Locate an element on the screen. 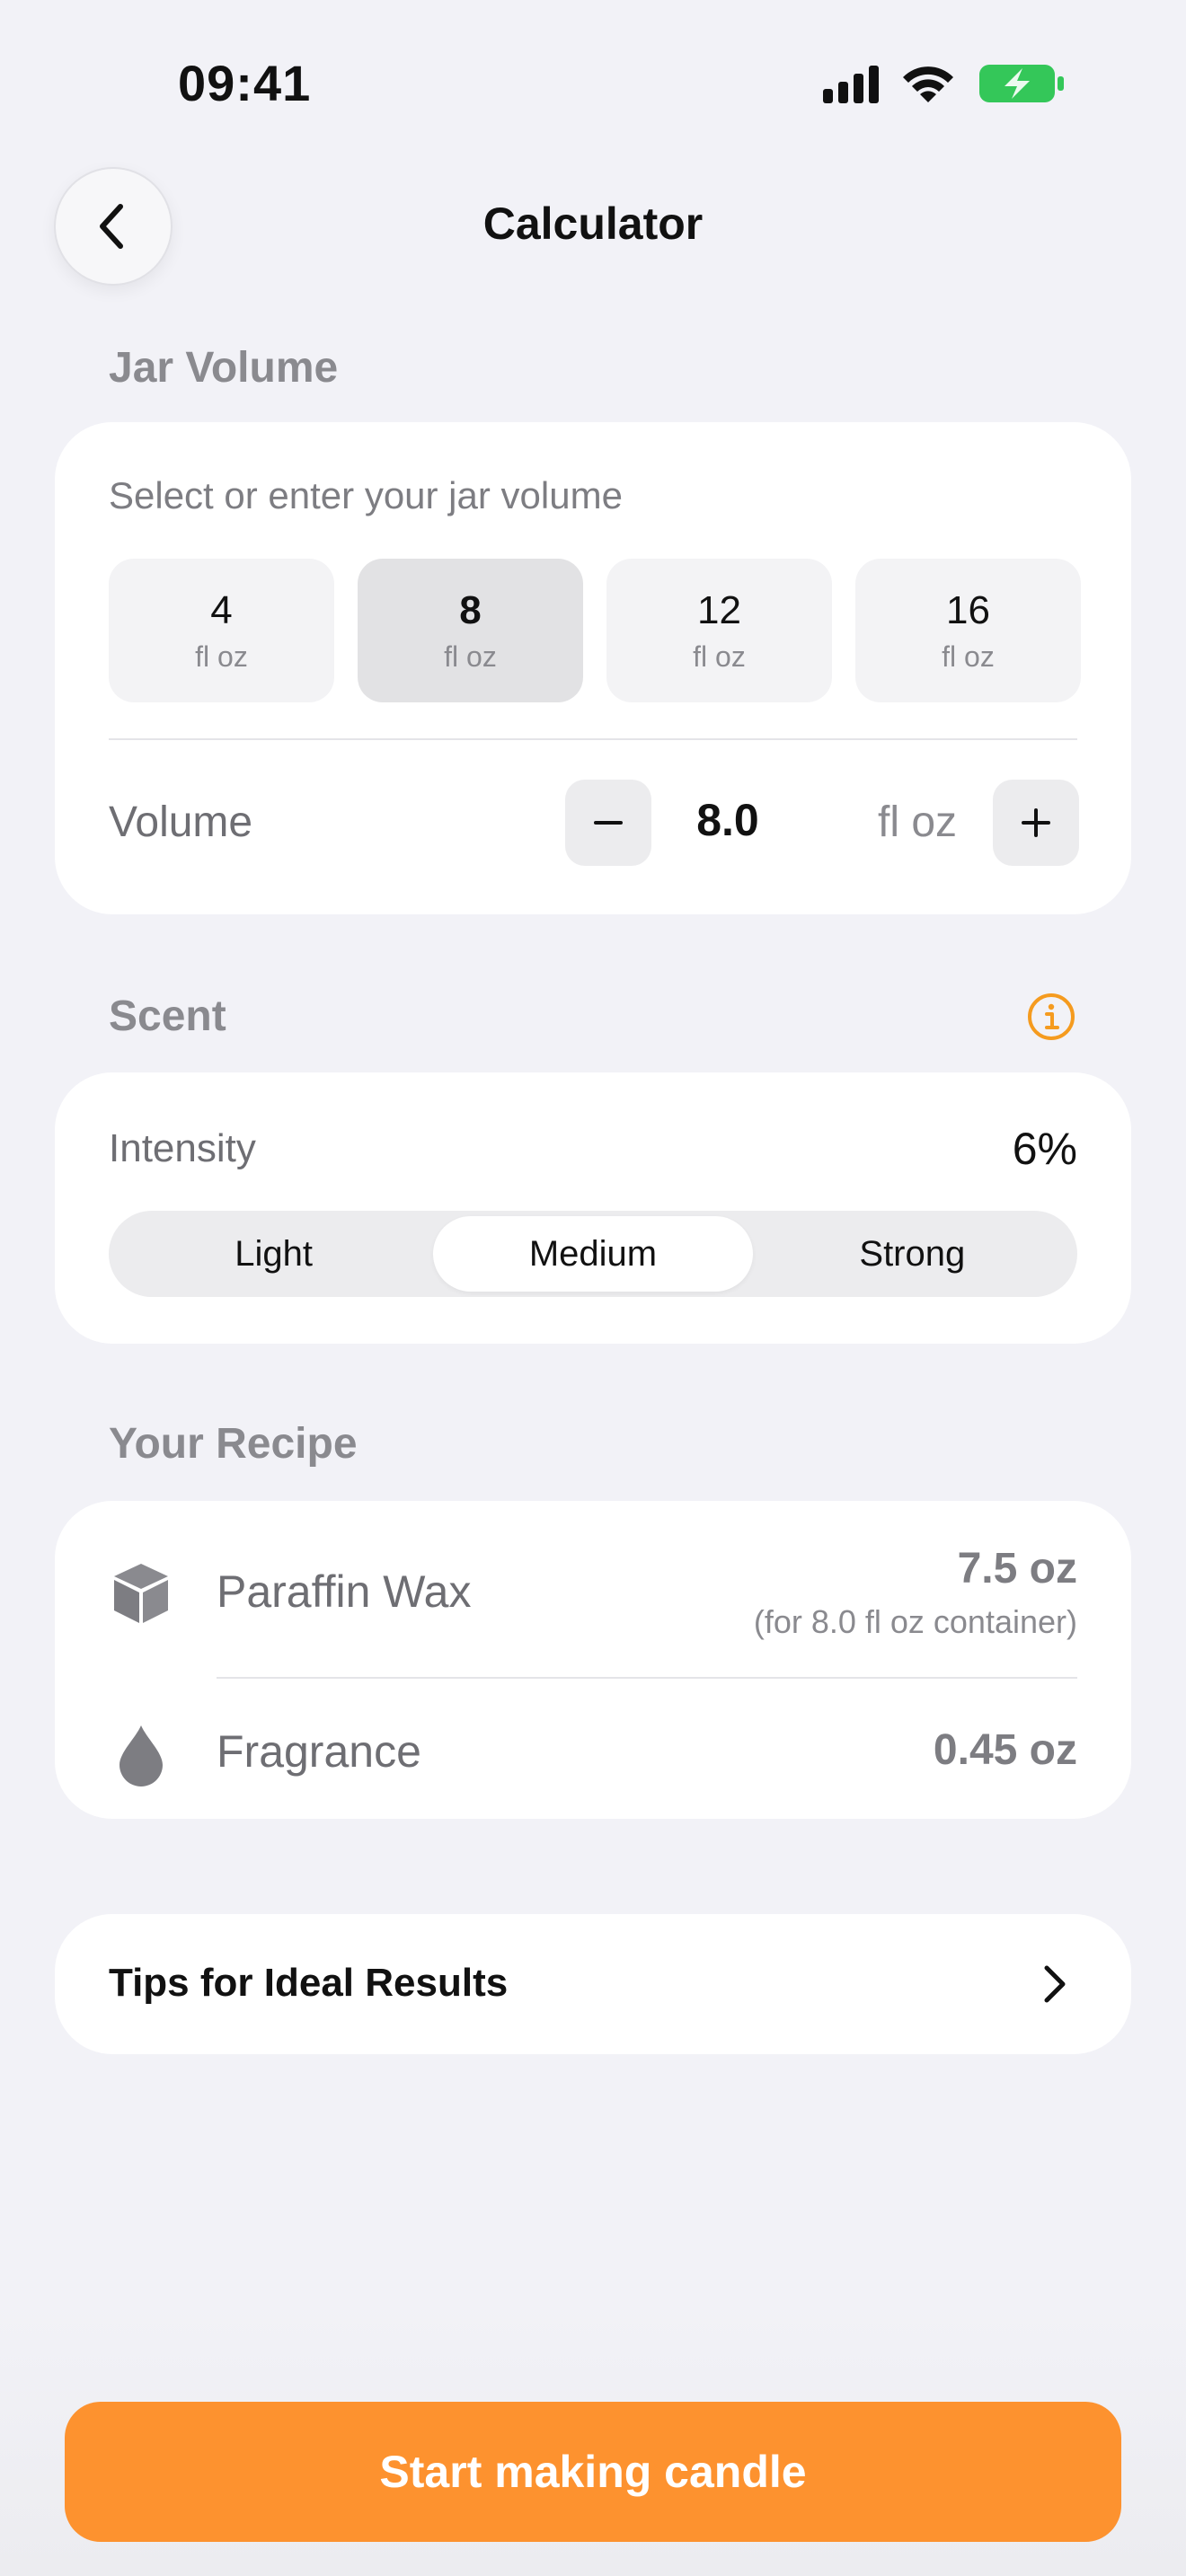 This screenshot has width=1186, height=2576. status-time: 09:41 is located at coordinates (245, 83).